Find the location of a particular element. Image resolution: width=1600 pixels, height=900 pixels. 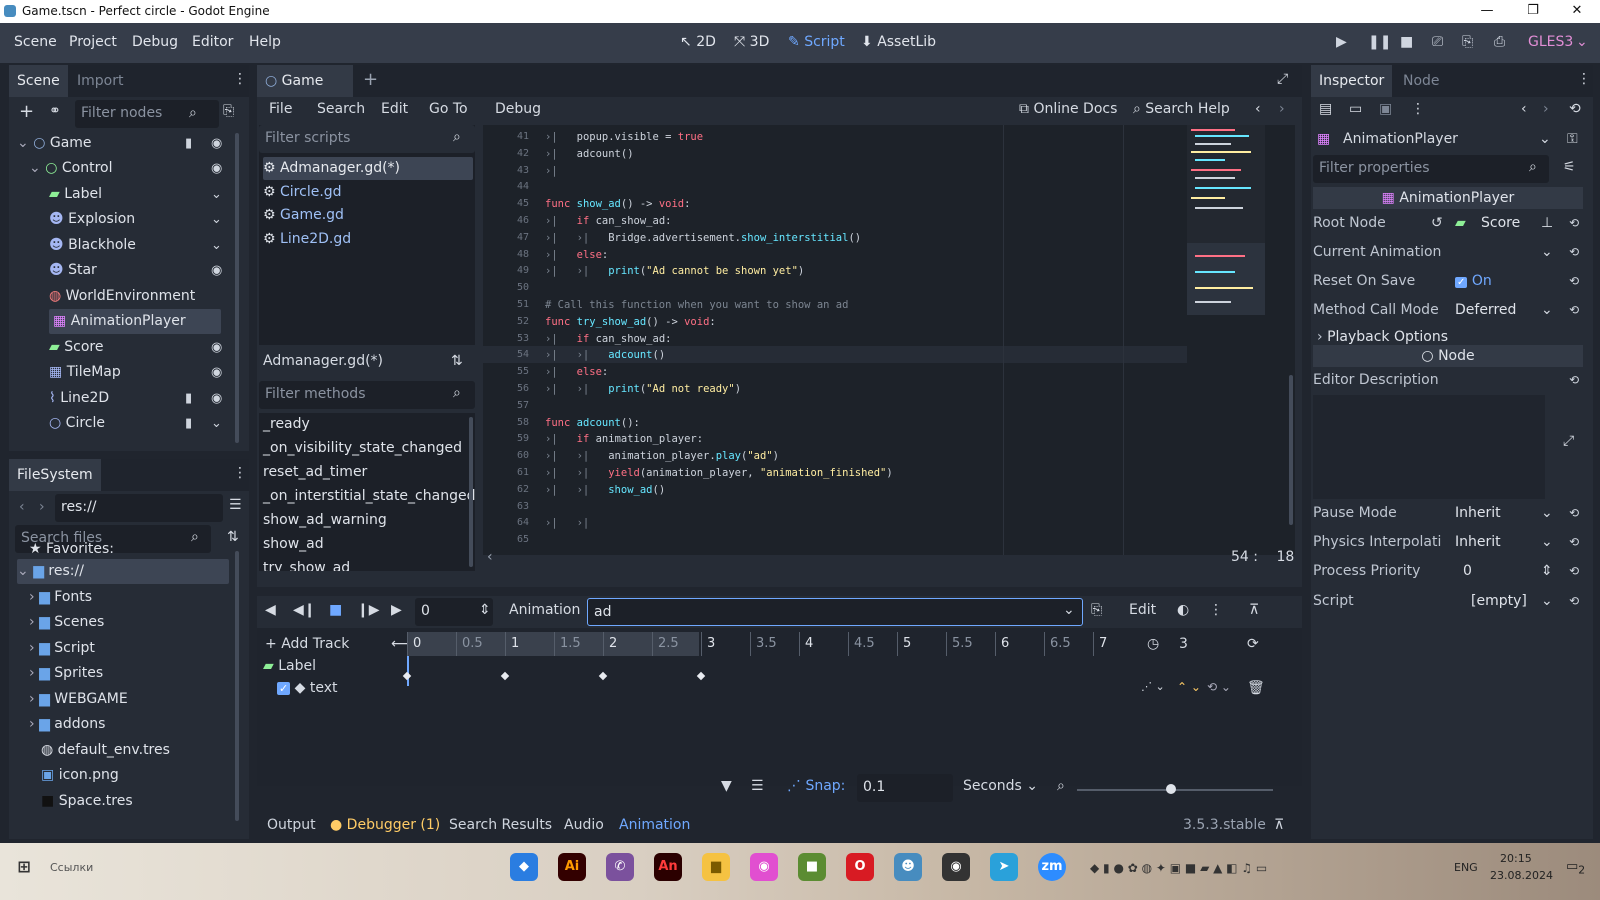

app-icon-1: ◆ is located at coordinates (524, 867).